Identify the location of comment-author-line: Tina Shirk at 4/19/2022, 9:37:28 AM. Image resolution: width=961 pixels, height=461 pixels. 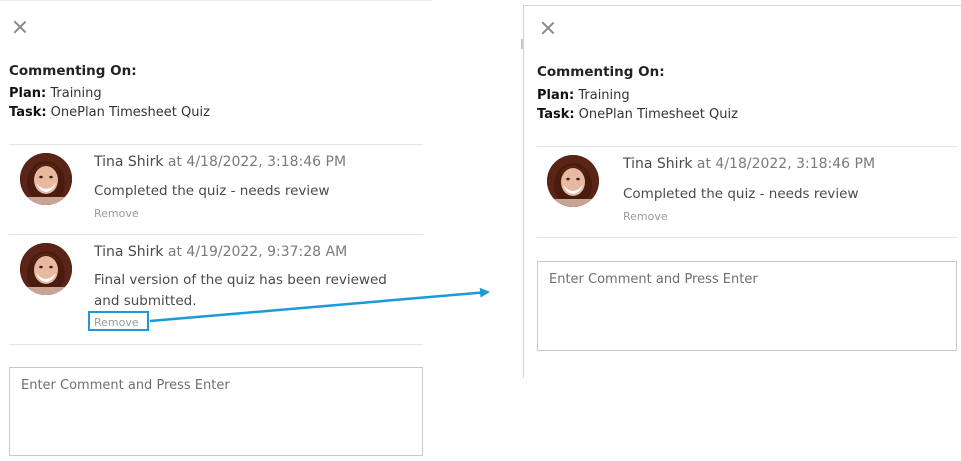
(220, 252).